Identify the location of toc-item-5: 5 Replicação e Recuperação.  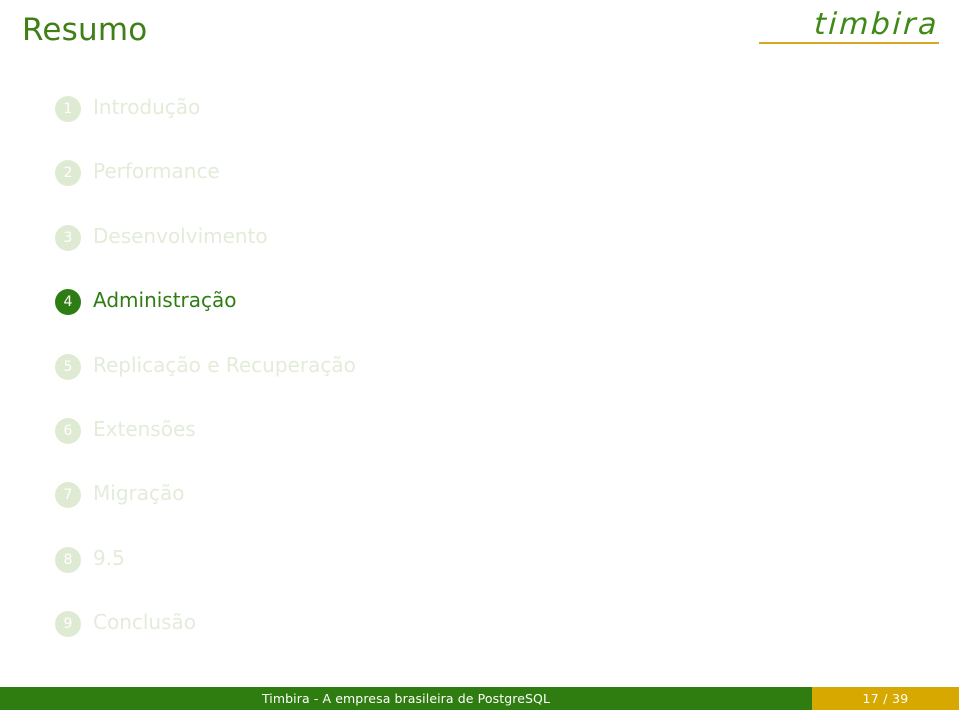
(479, 382).